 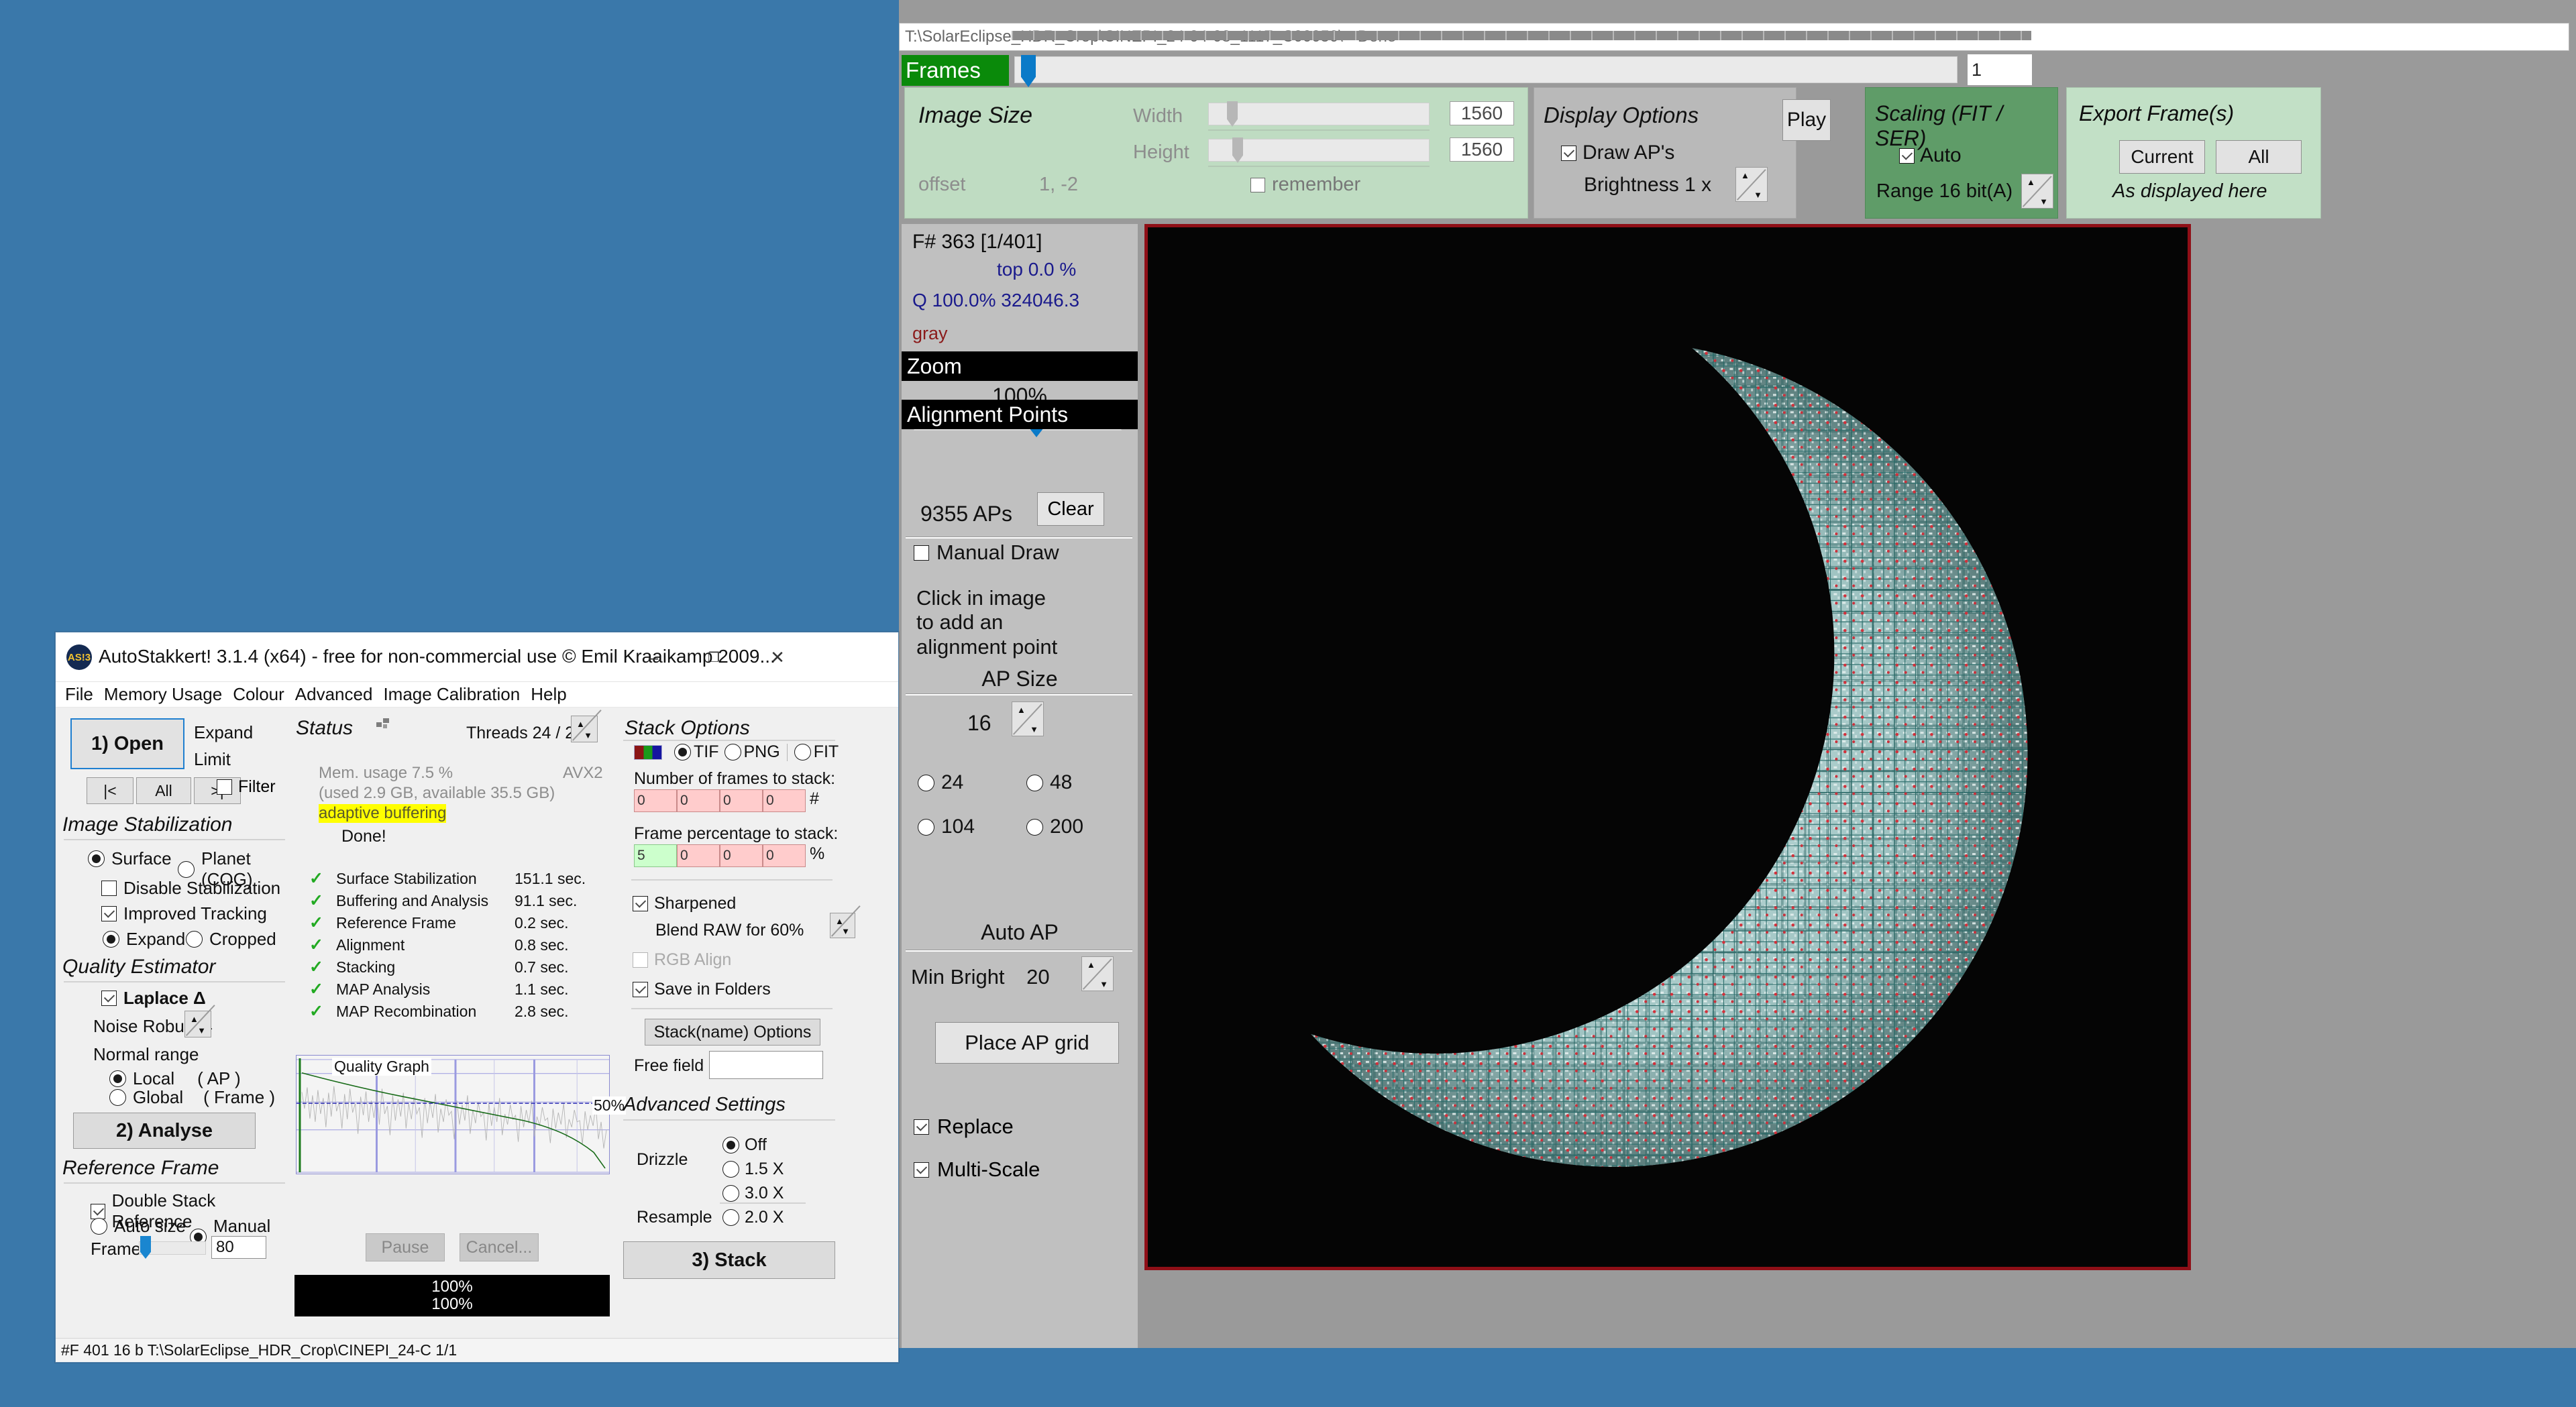 I want to click on width-value: 1560, so click(x=1482, y=113).